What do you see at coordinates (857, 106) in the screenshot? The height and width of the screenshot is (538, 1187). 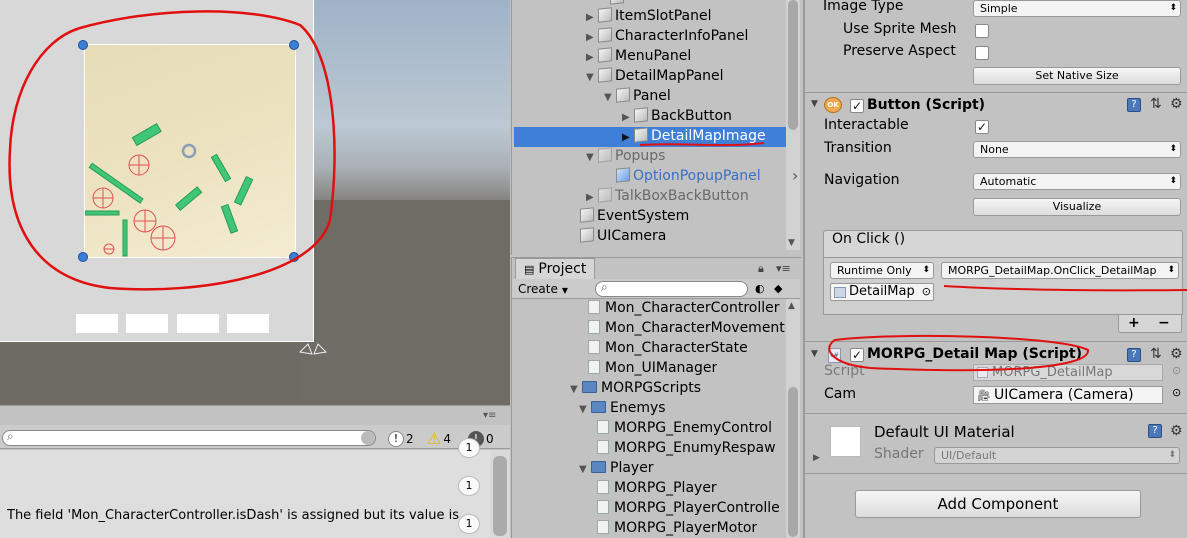 I see `button-enabled-checkbox: ✓` at bounding box center [857, 106].